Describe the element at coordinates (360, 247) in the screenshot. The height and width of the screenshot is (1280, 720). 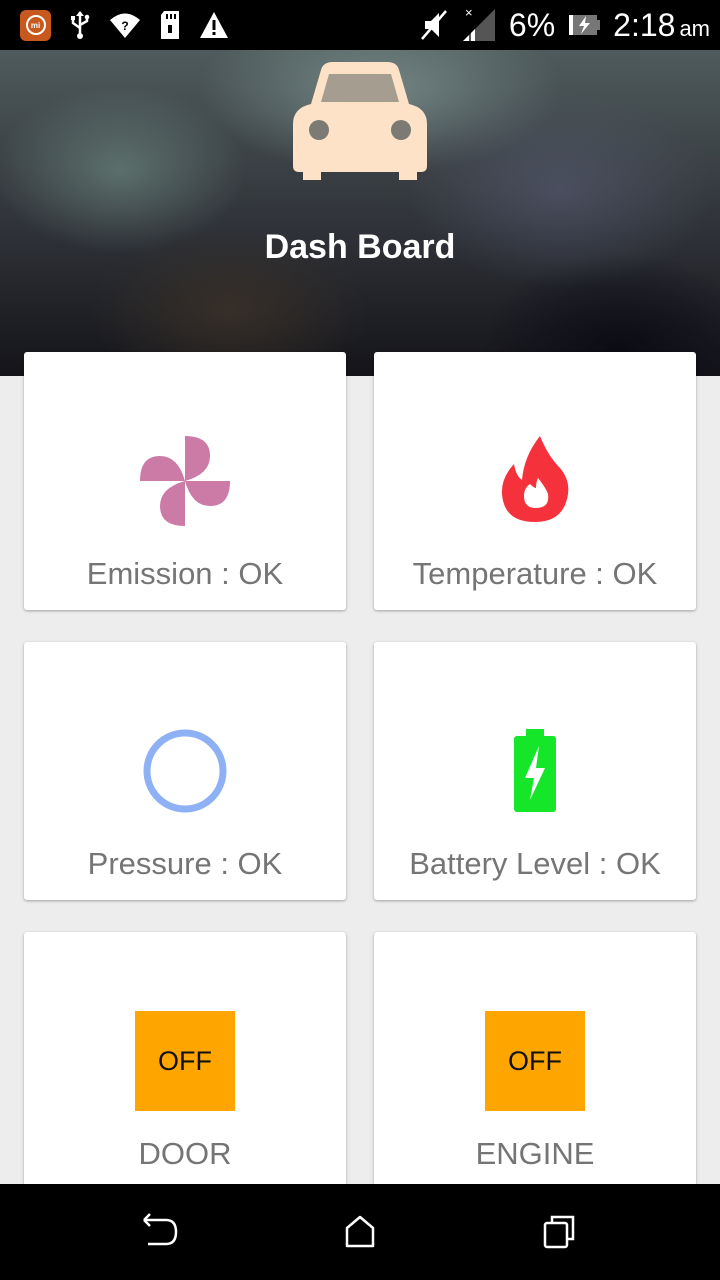
I see `page-title: Dash Board` at that location.